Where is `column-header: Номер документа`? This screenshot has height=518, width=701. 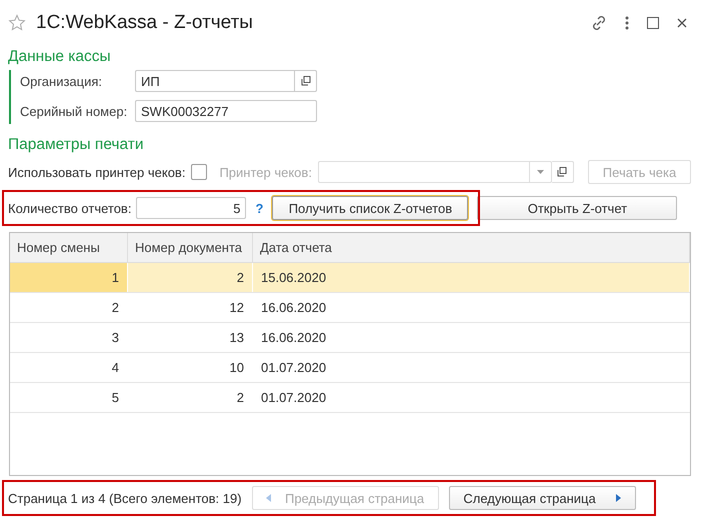 column-header: Номер документа is located at coordinates (190, 247).